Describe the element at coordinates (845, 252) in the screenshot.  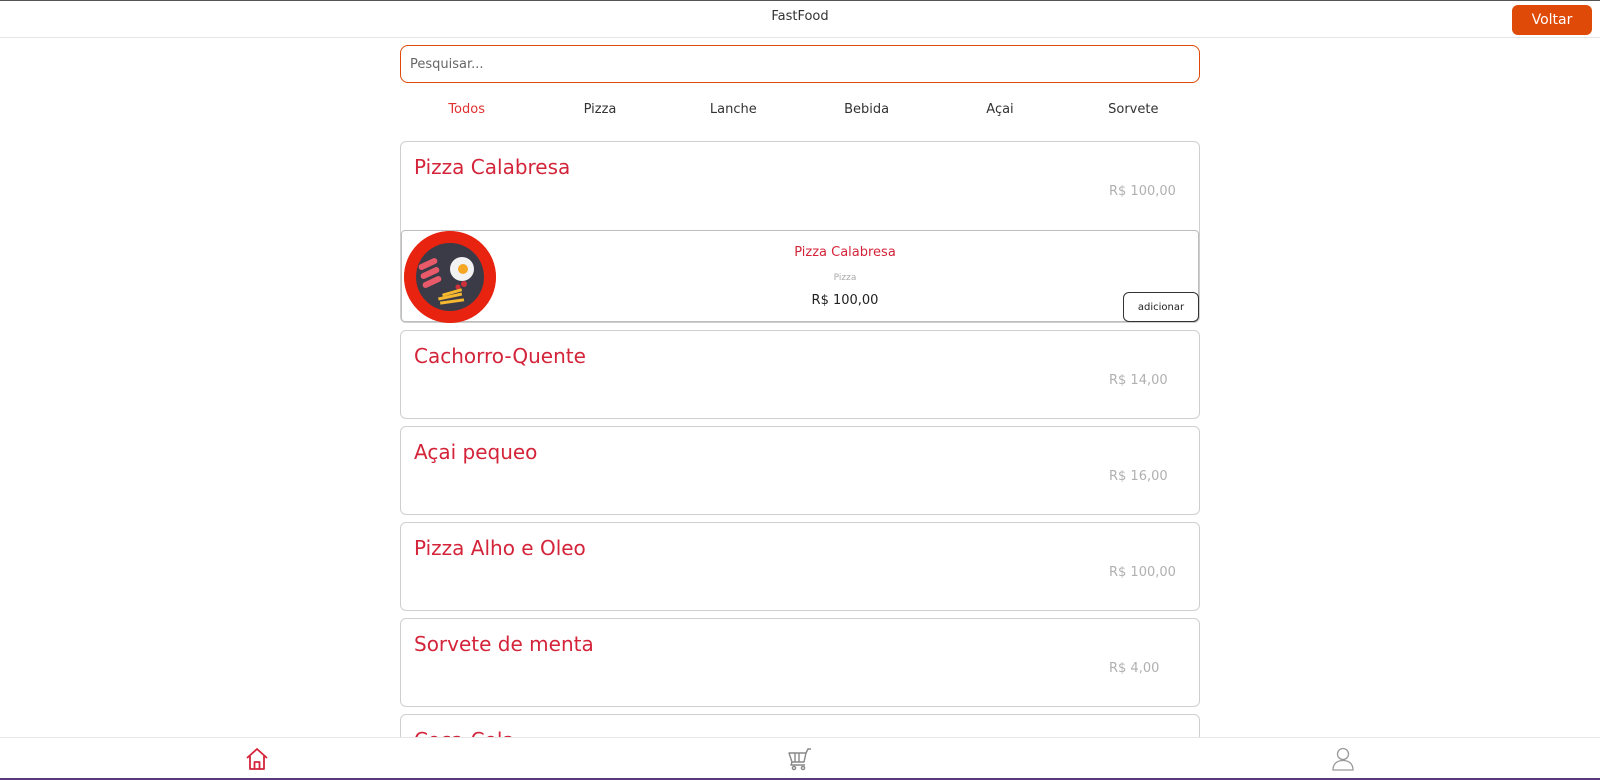
I see `detail-product-name: Pizza Calabresa` at that location.